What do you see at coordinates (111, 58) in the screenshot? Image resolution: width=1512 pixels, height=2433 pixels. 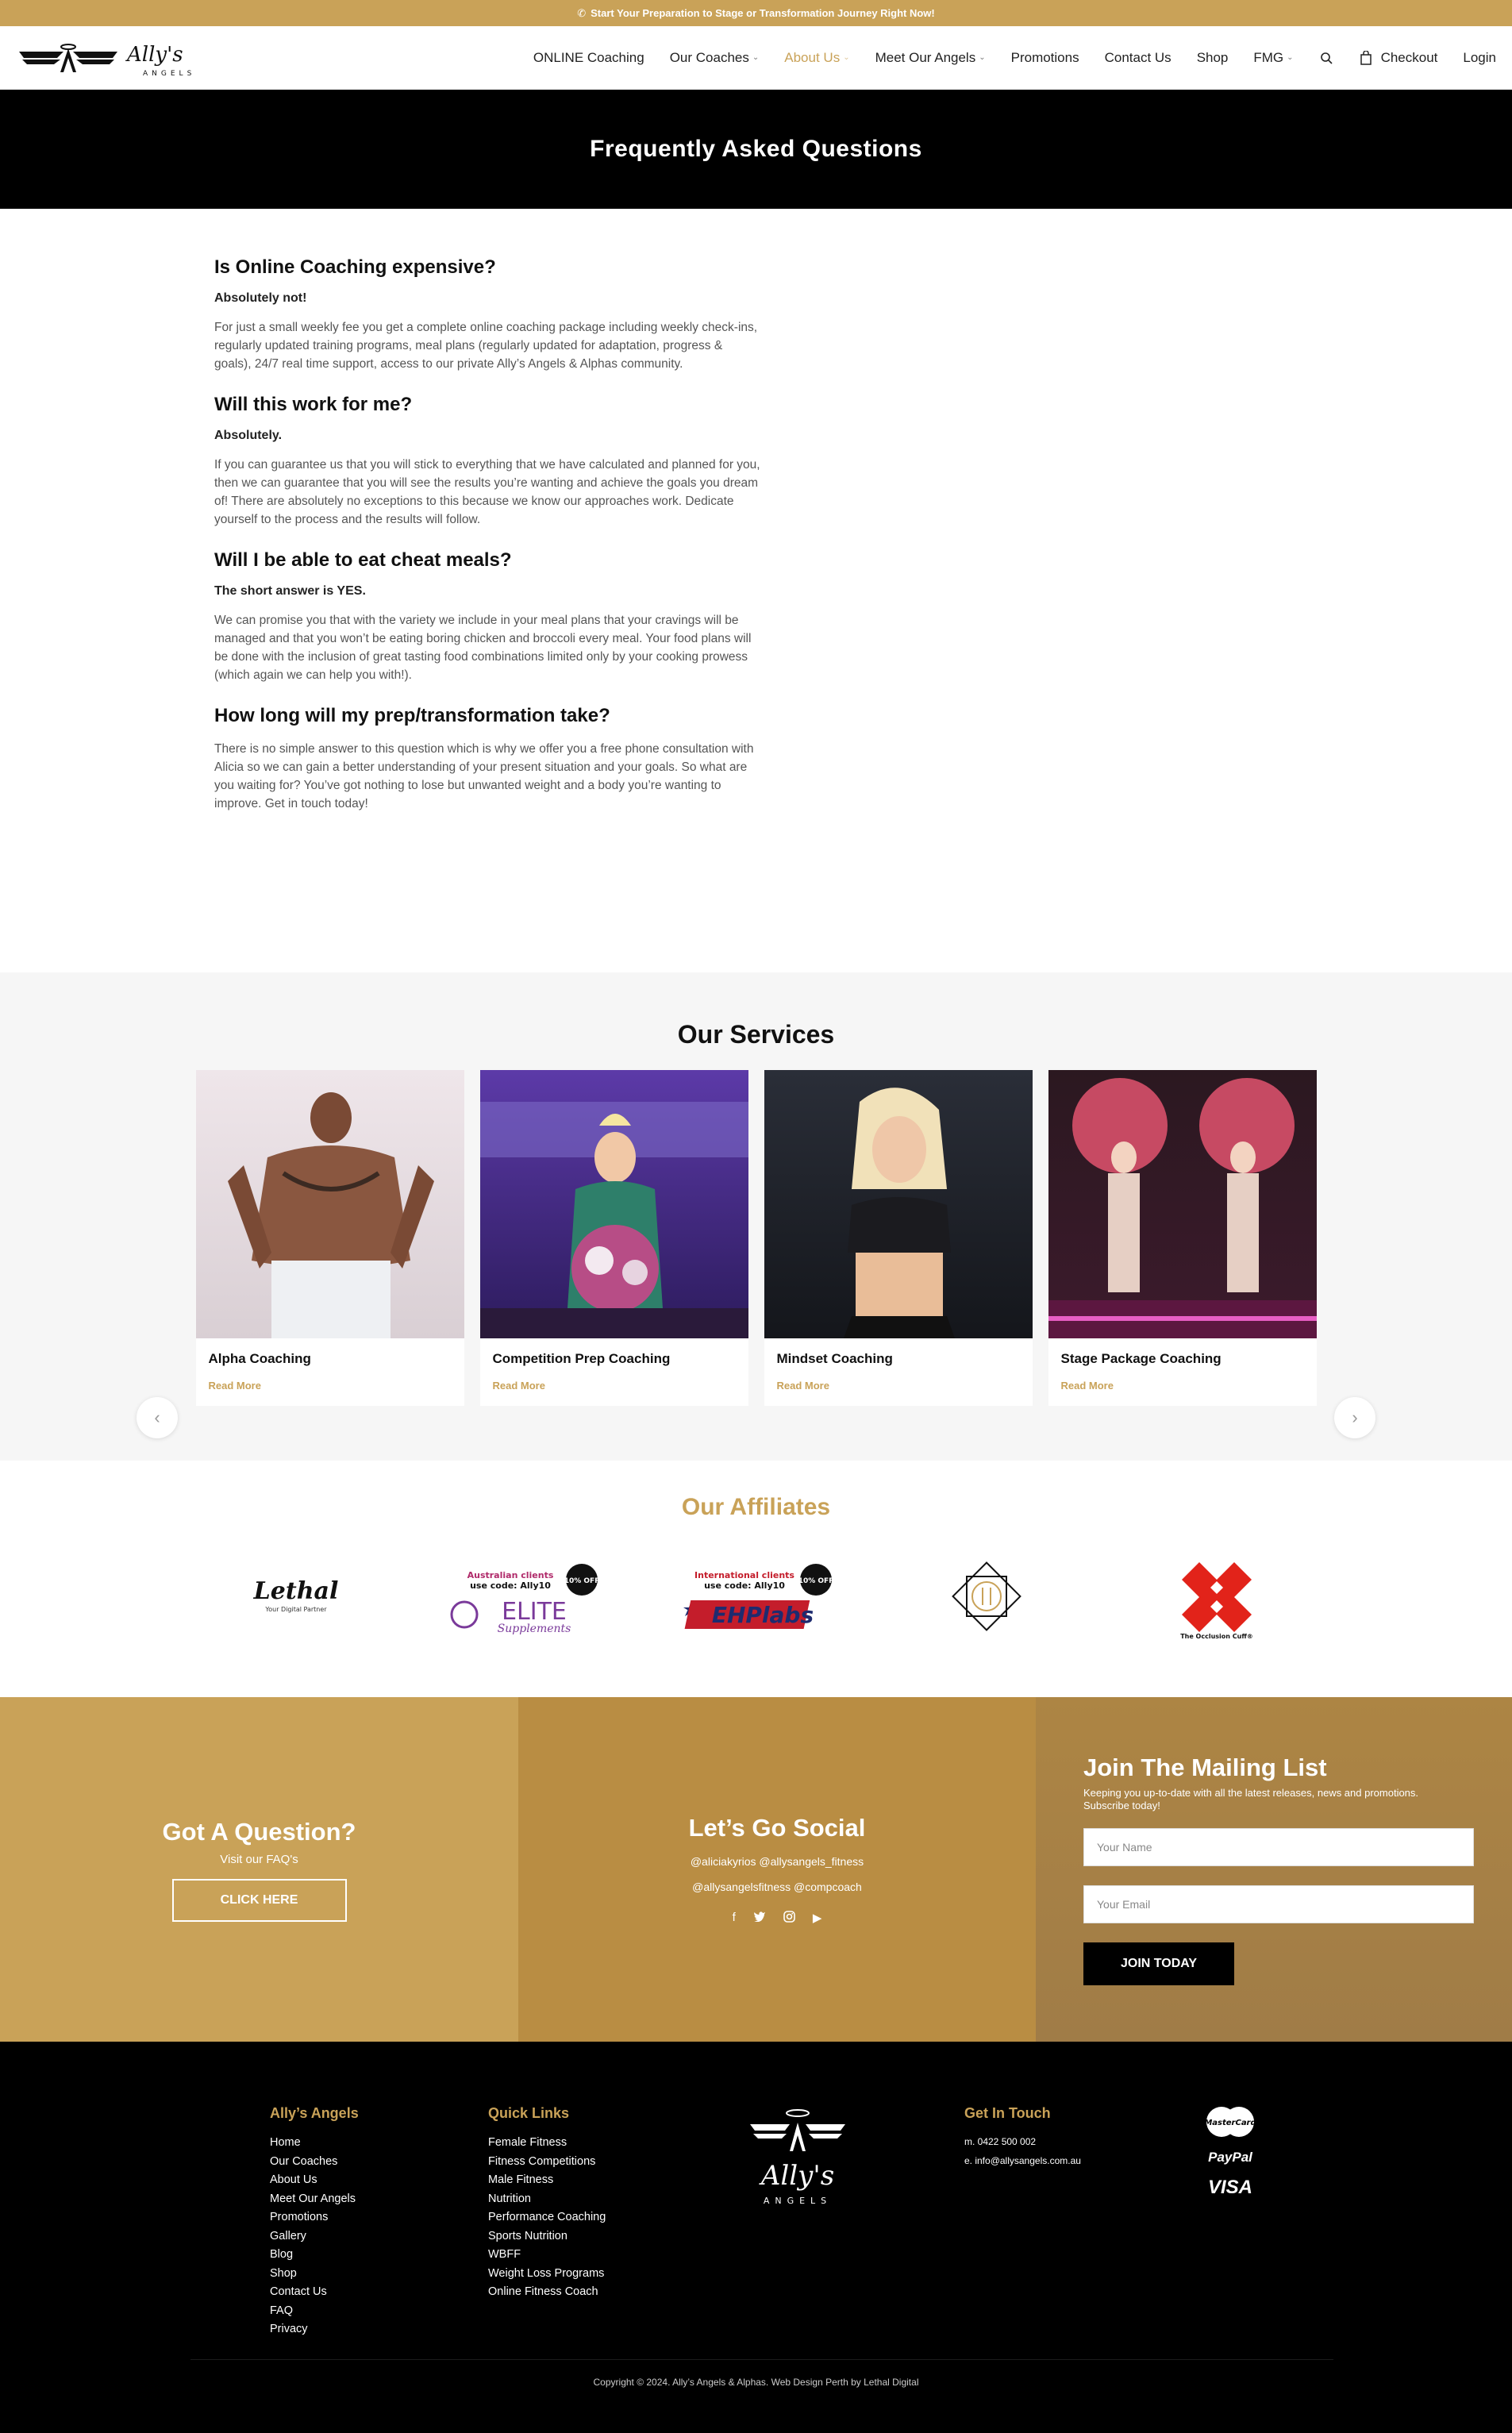 I see `site-logo: Ally's ANGELS` at bounding box center [111, 58].